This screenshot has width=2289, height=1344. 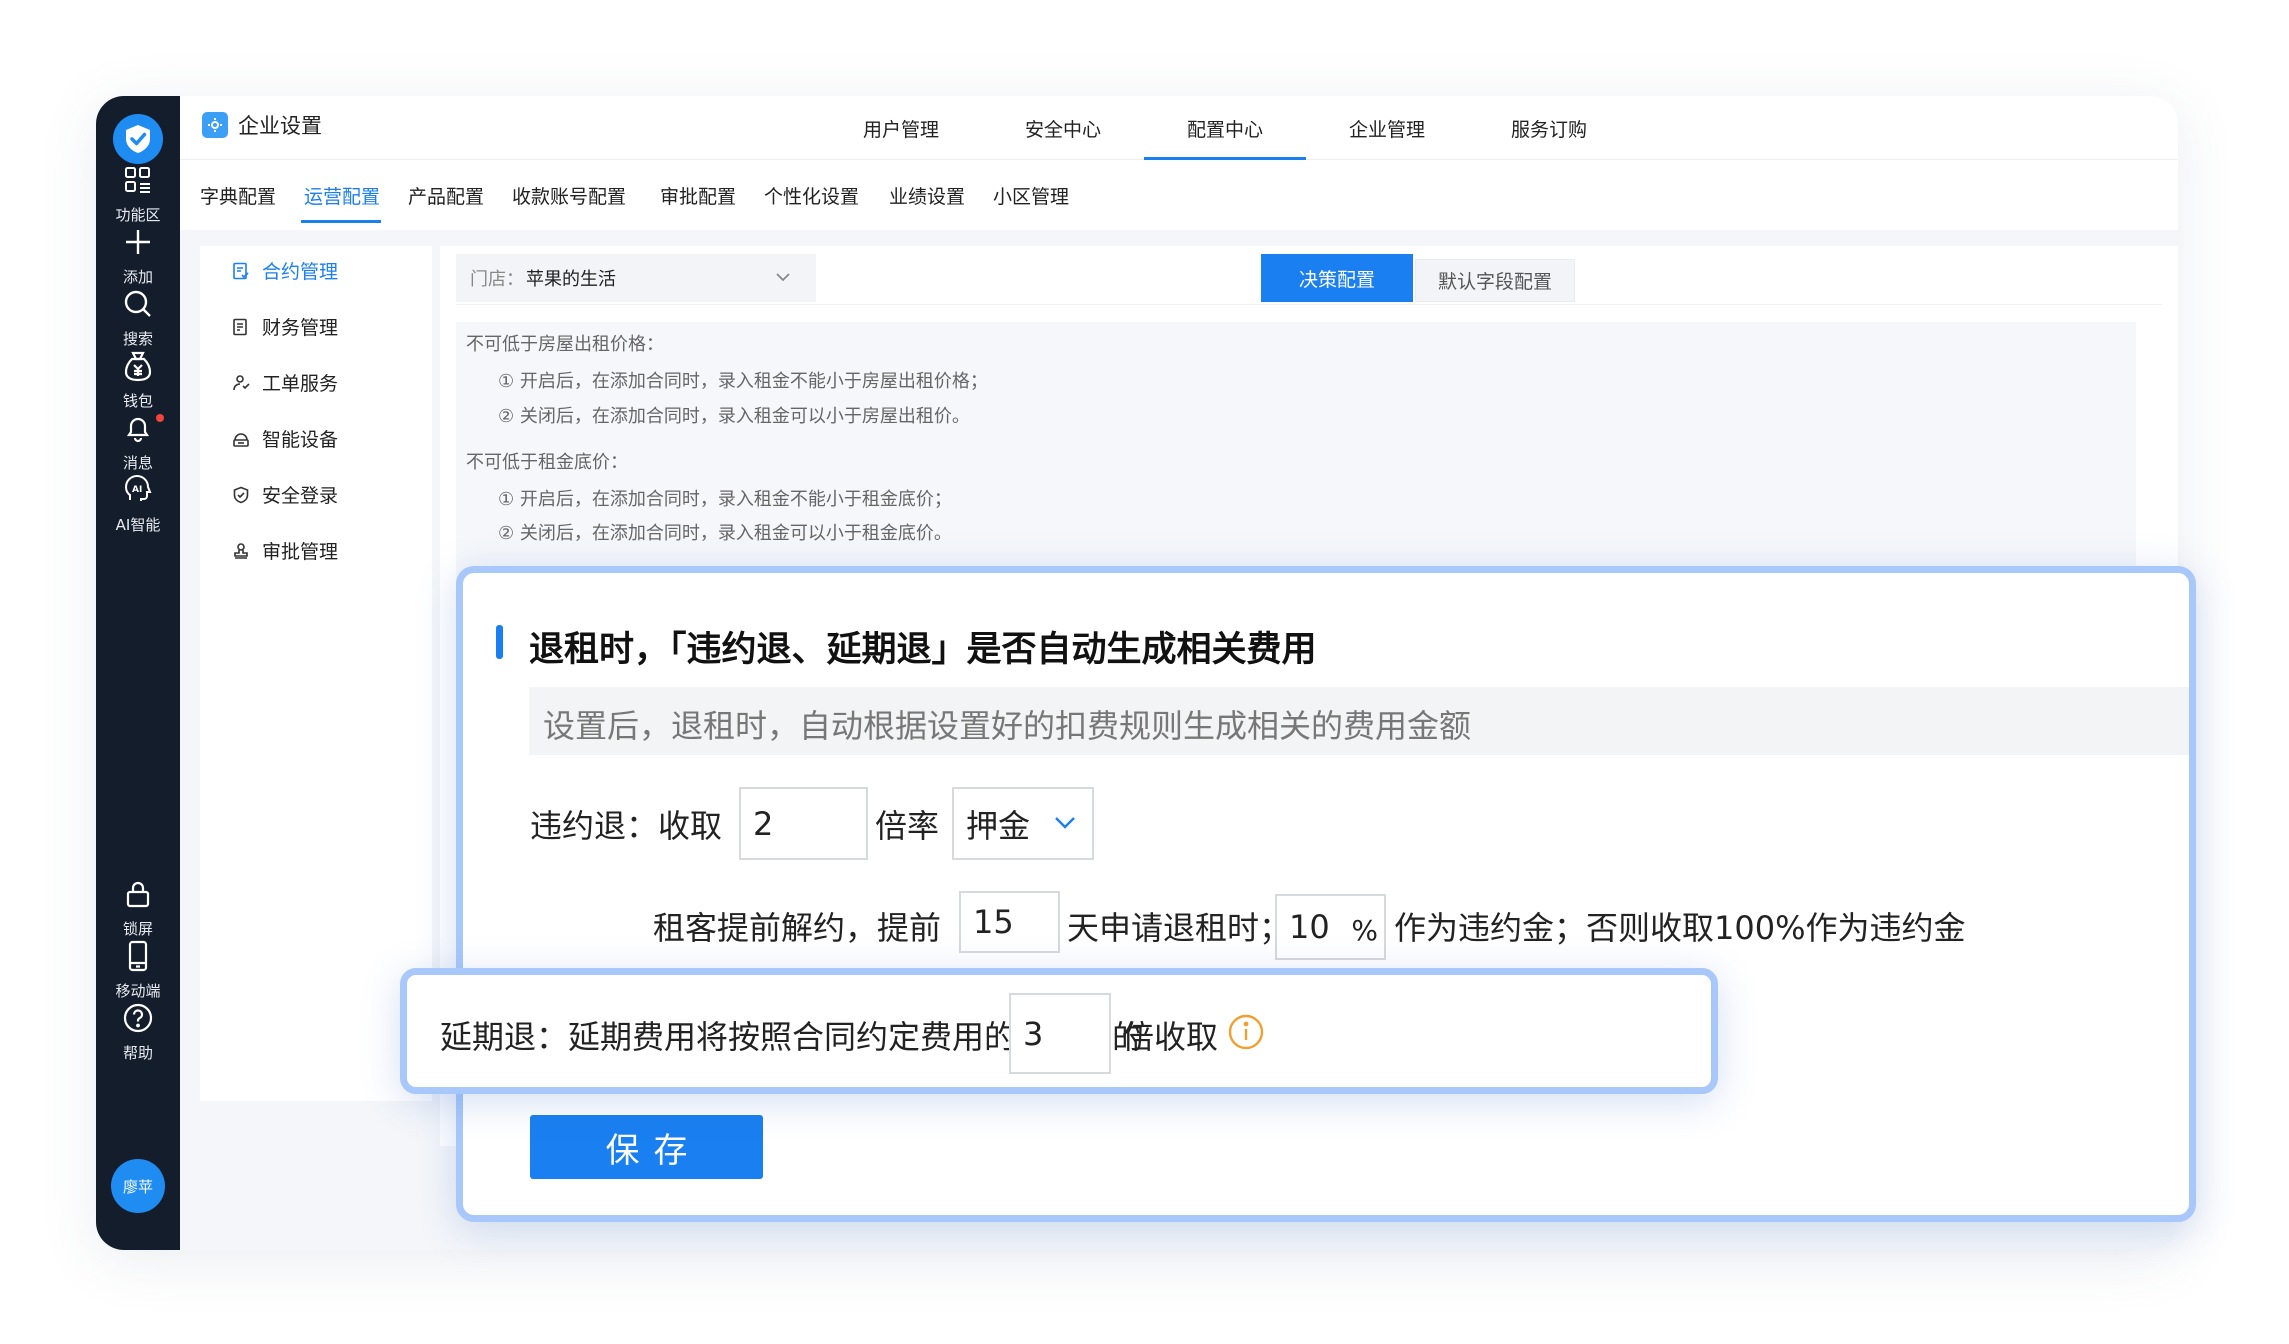 I want to click on info-icon, so click(x=1246, y=1032).